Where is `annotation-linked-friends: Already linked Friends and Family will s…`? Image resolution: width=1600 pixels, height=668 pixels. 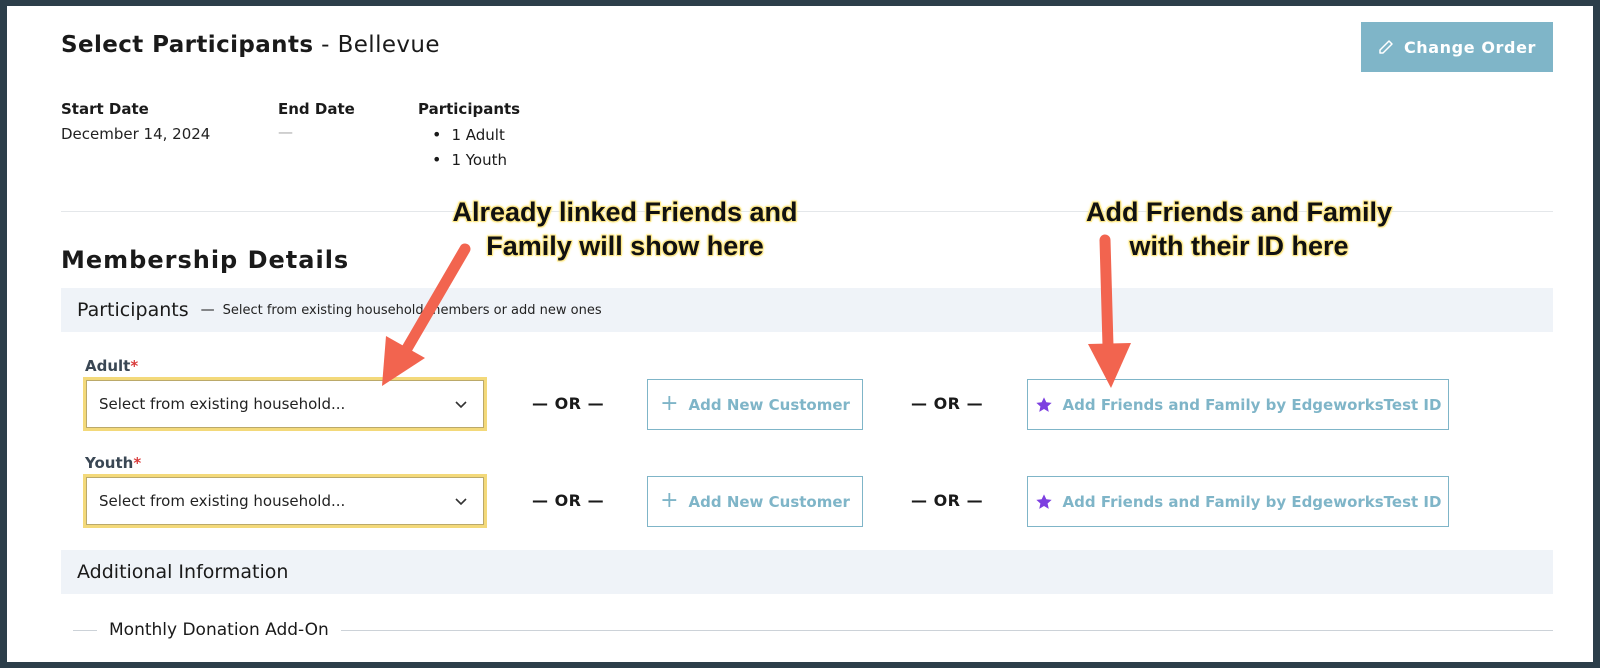 annotation-linked-friends: Already linked Friends and Family will s… is located at coordinates (625, 229).